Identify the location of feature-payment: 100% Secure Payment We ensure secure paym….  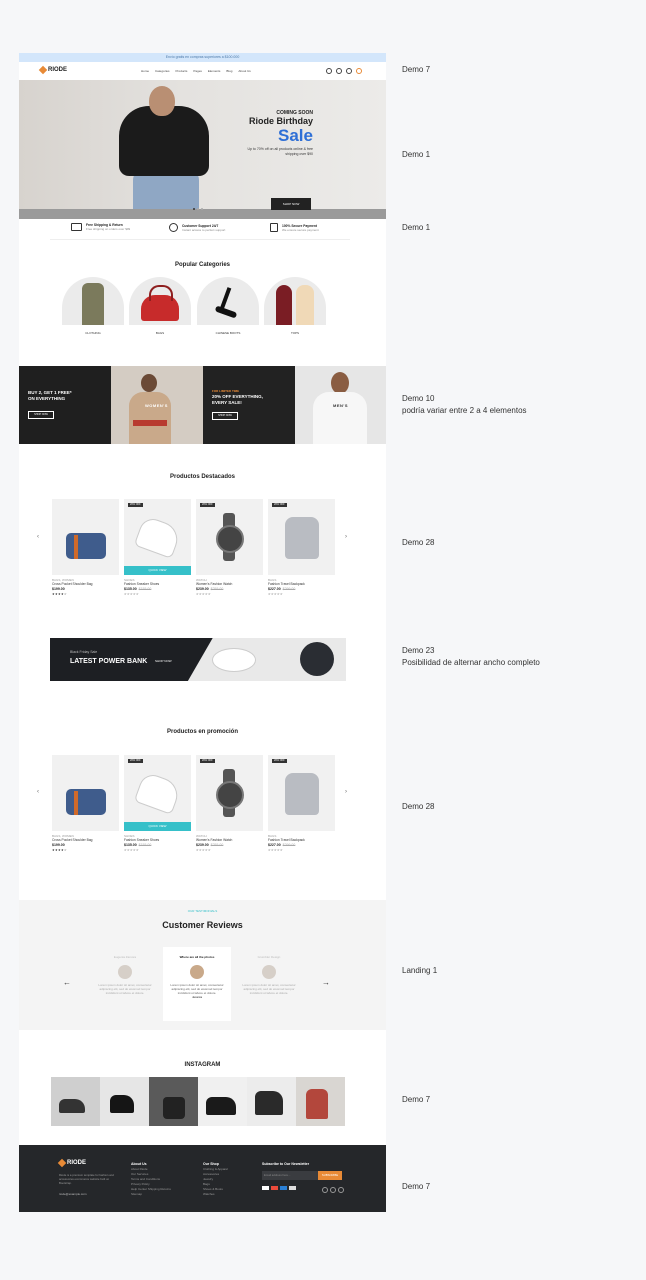
(294, 227).